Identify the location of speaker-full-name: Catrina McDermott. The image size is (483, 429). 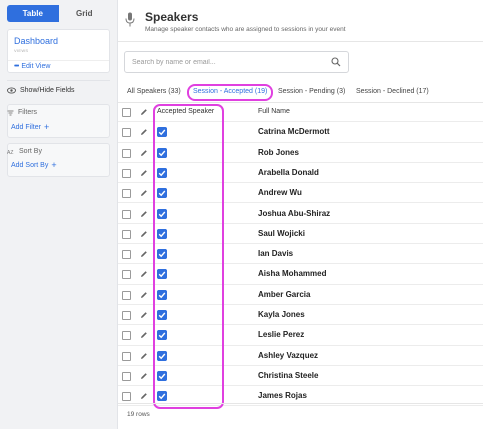
(294, 132).